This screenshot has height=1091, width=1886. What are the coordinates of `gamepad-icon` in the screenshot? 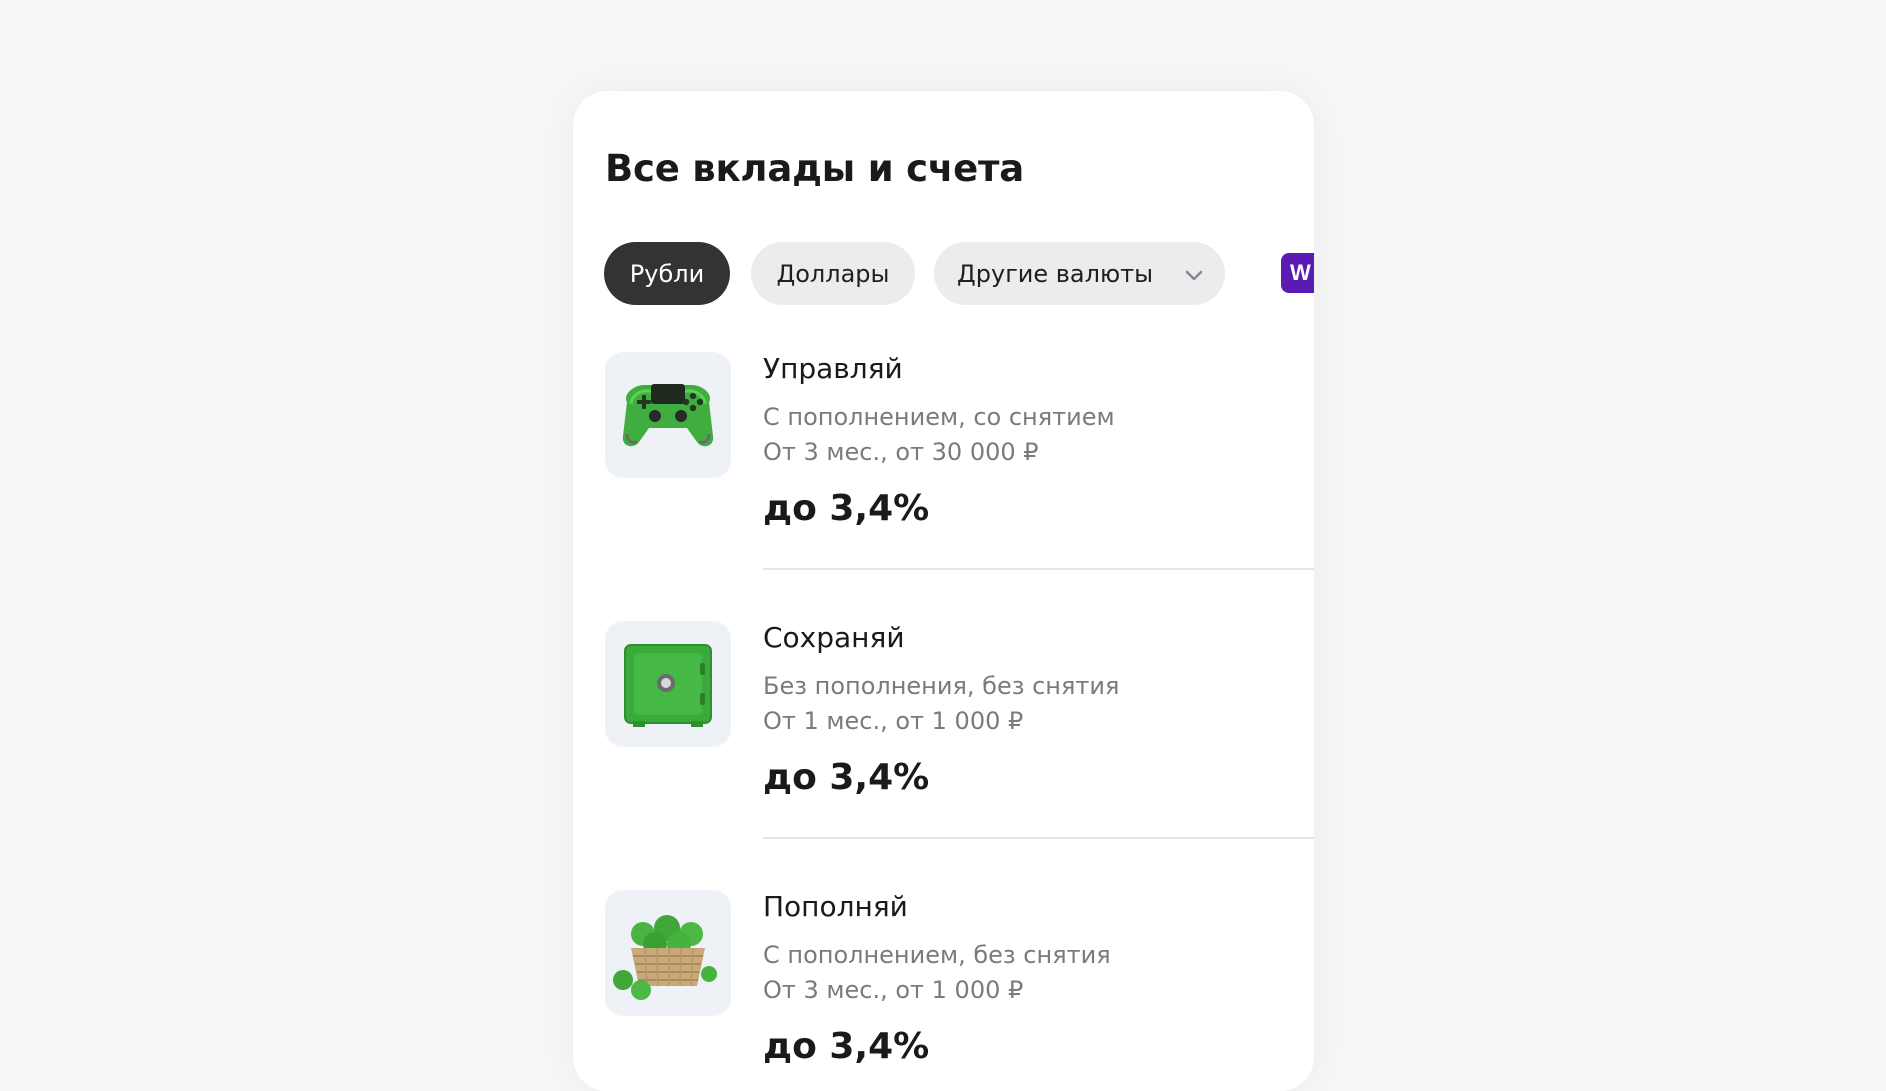 It's located at (668, 415).